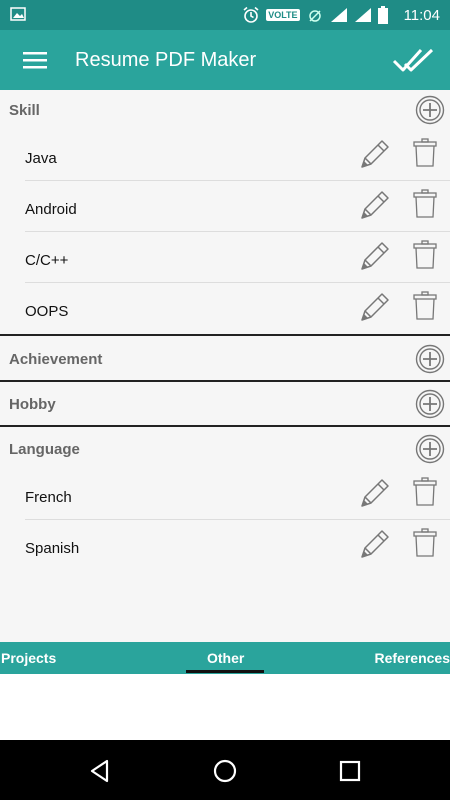 The width and height of the screenshot is (450, 800). What do you see at coordinates (24, 110) in the screenshot?
I see `section-title-skill: Skill` at bounding box center [24, 110].